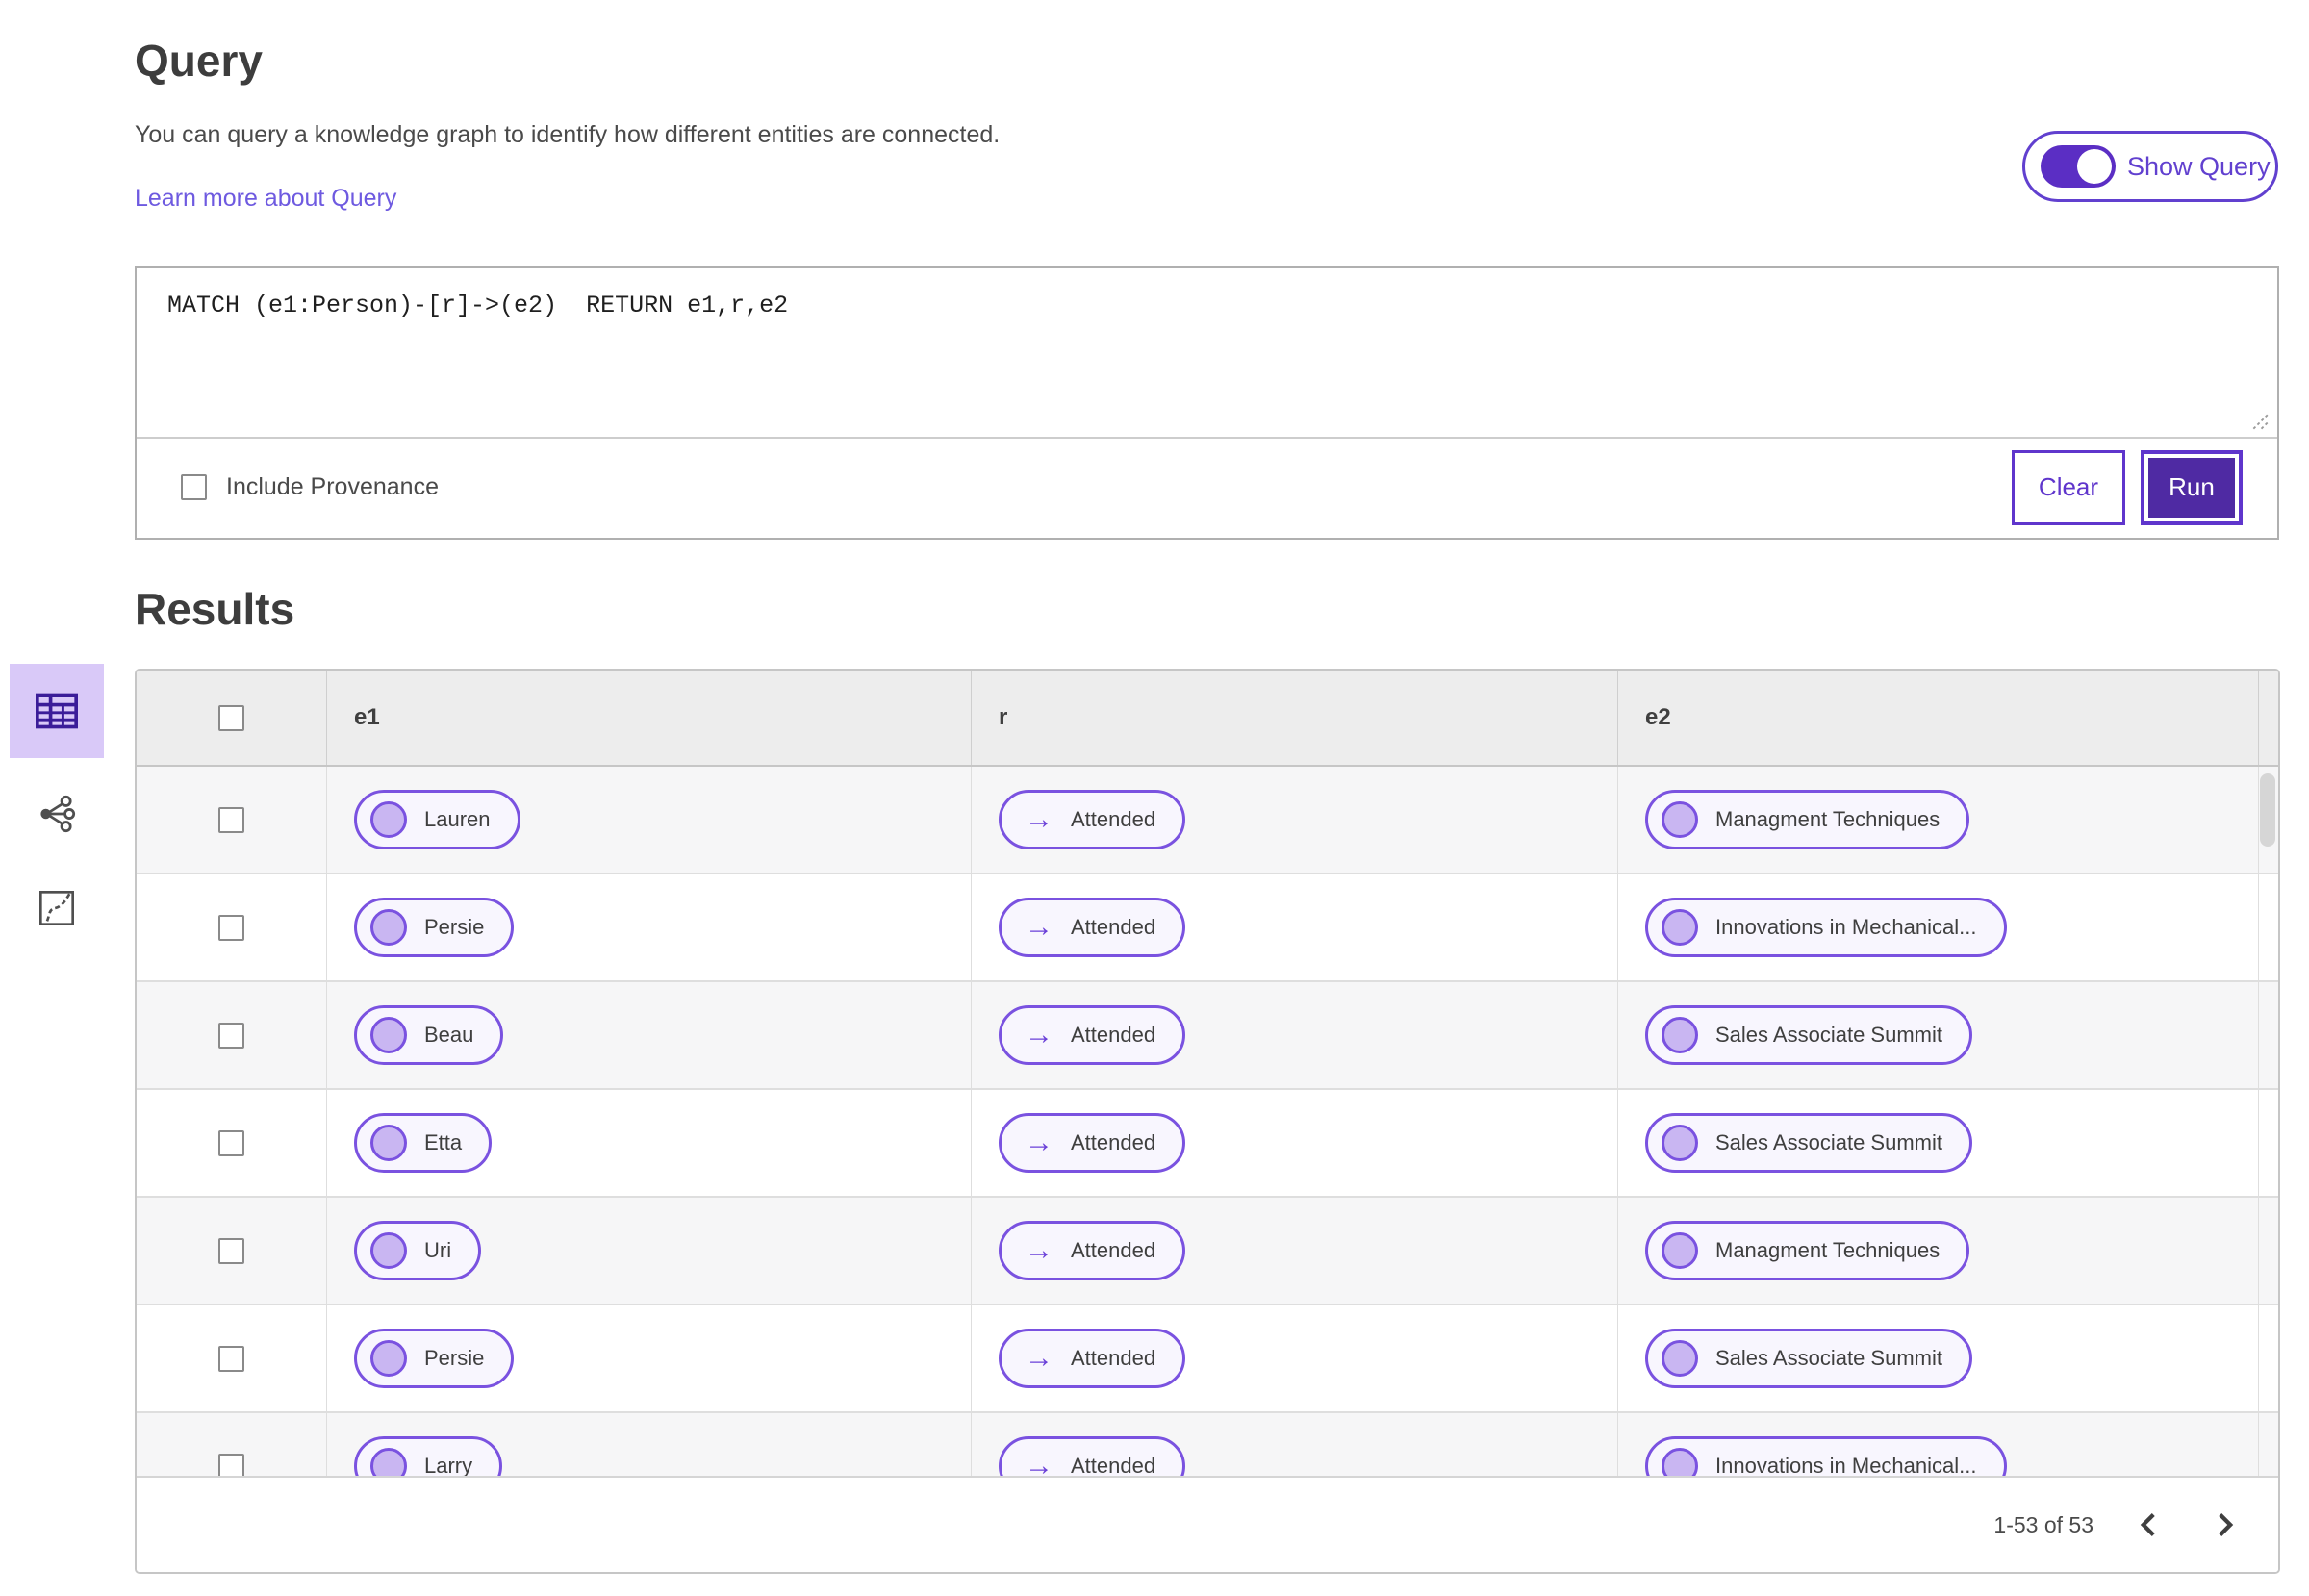 This screenshot has width=2309, height=1596. Describe the element at coordinates (57, 908) in the screenshot. I see `chart-view-button` at that location.